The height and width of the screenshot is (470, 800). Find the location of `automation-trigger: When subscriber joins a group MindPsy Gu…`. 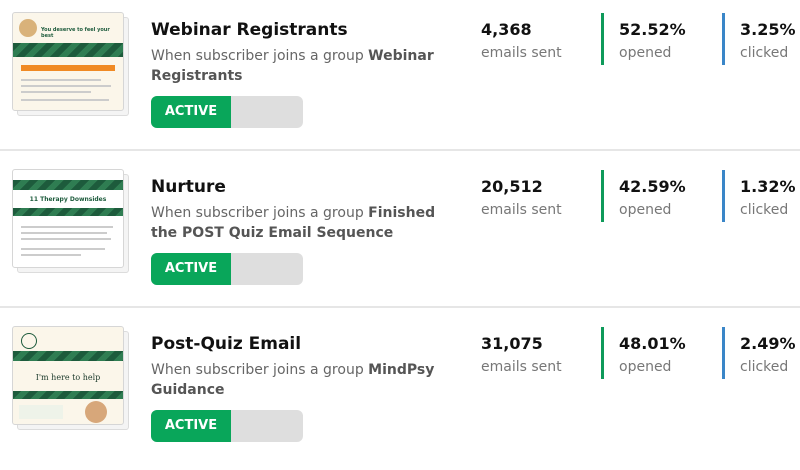

automation-trigger: When subscriber joins a group MindPsy Gu… is located at coordinates (301, 380).